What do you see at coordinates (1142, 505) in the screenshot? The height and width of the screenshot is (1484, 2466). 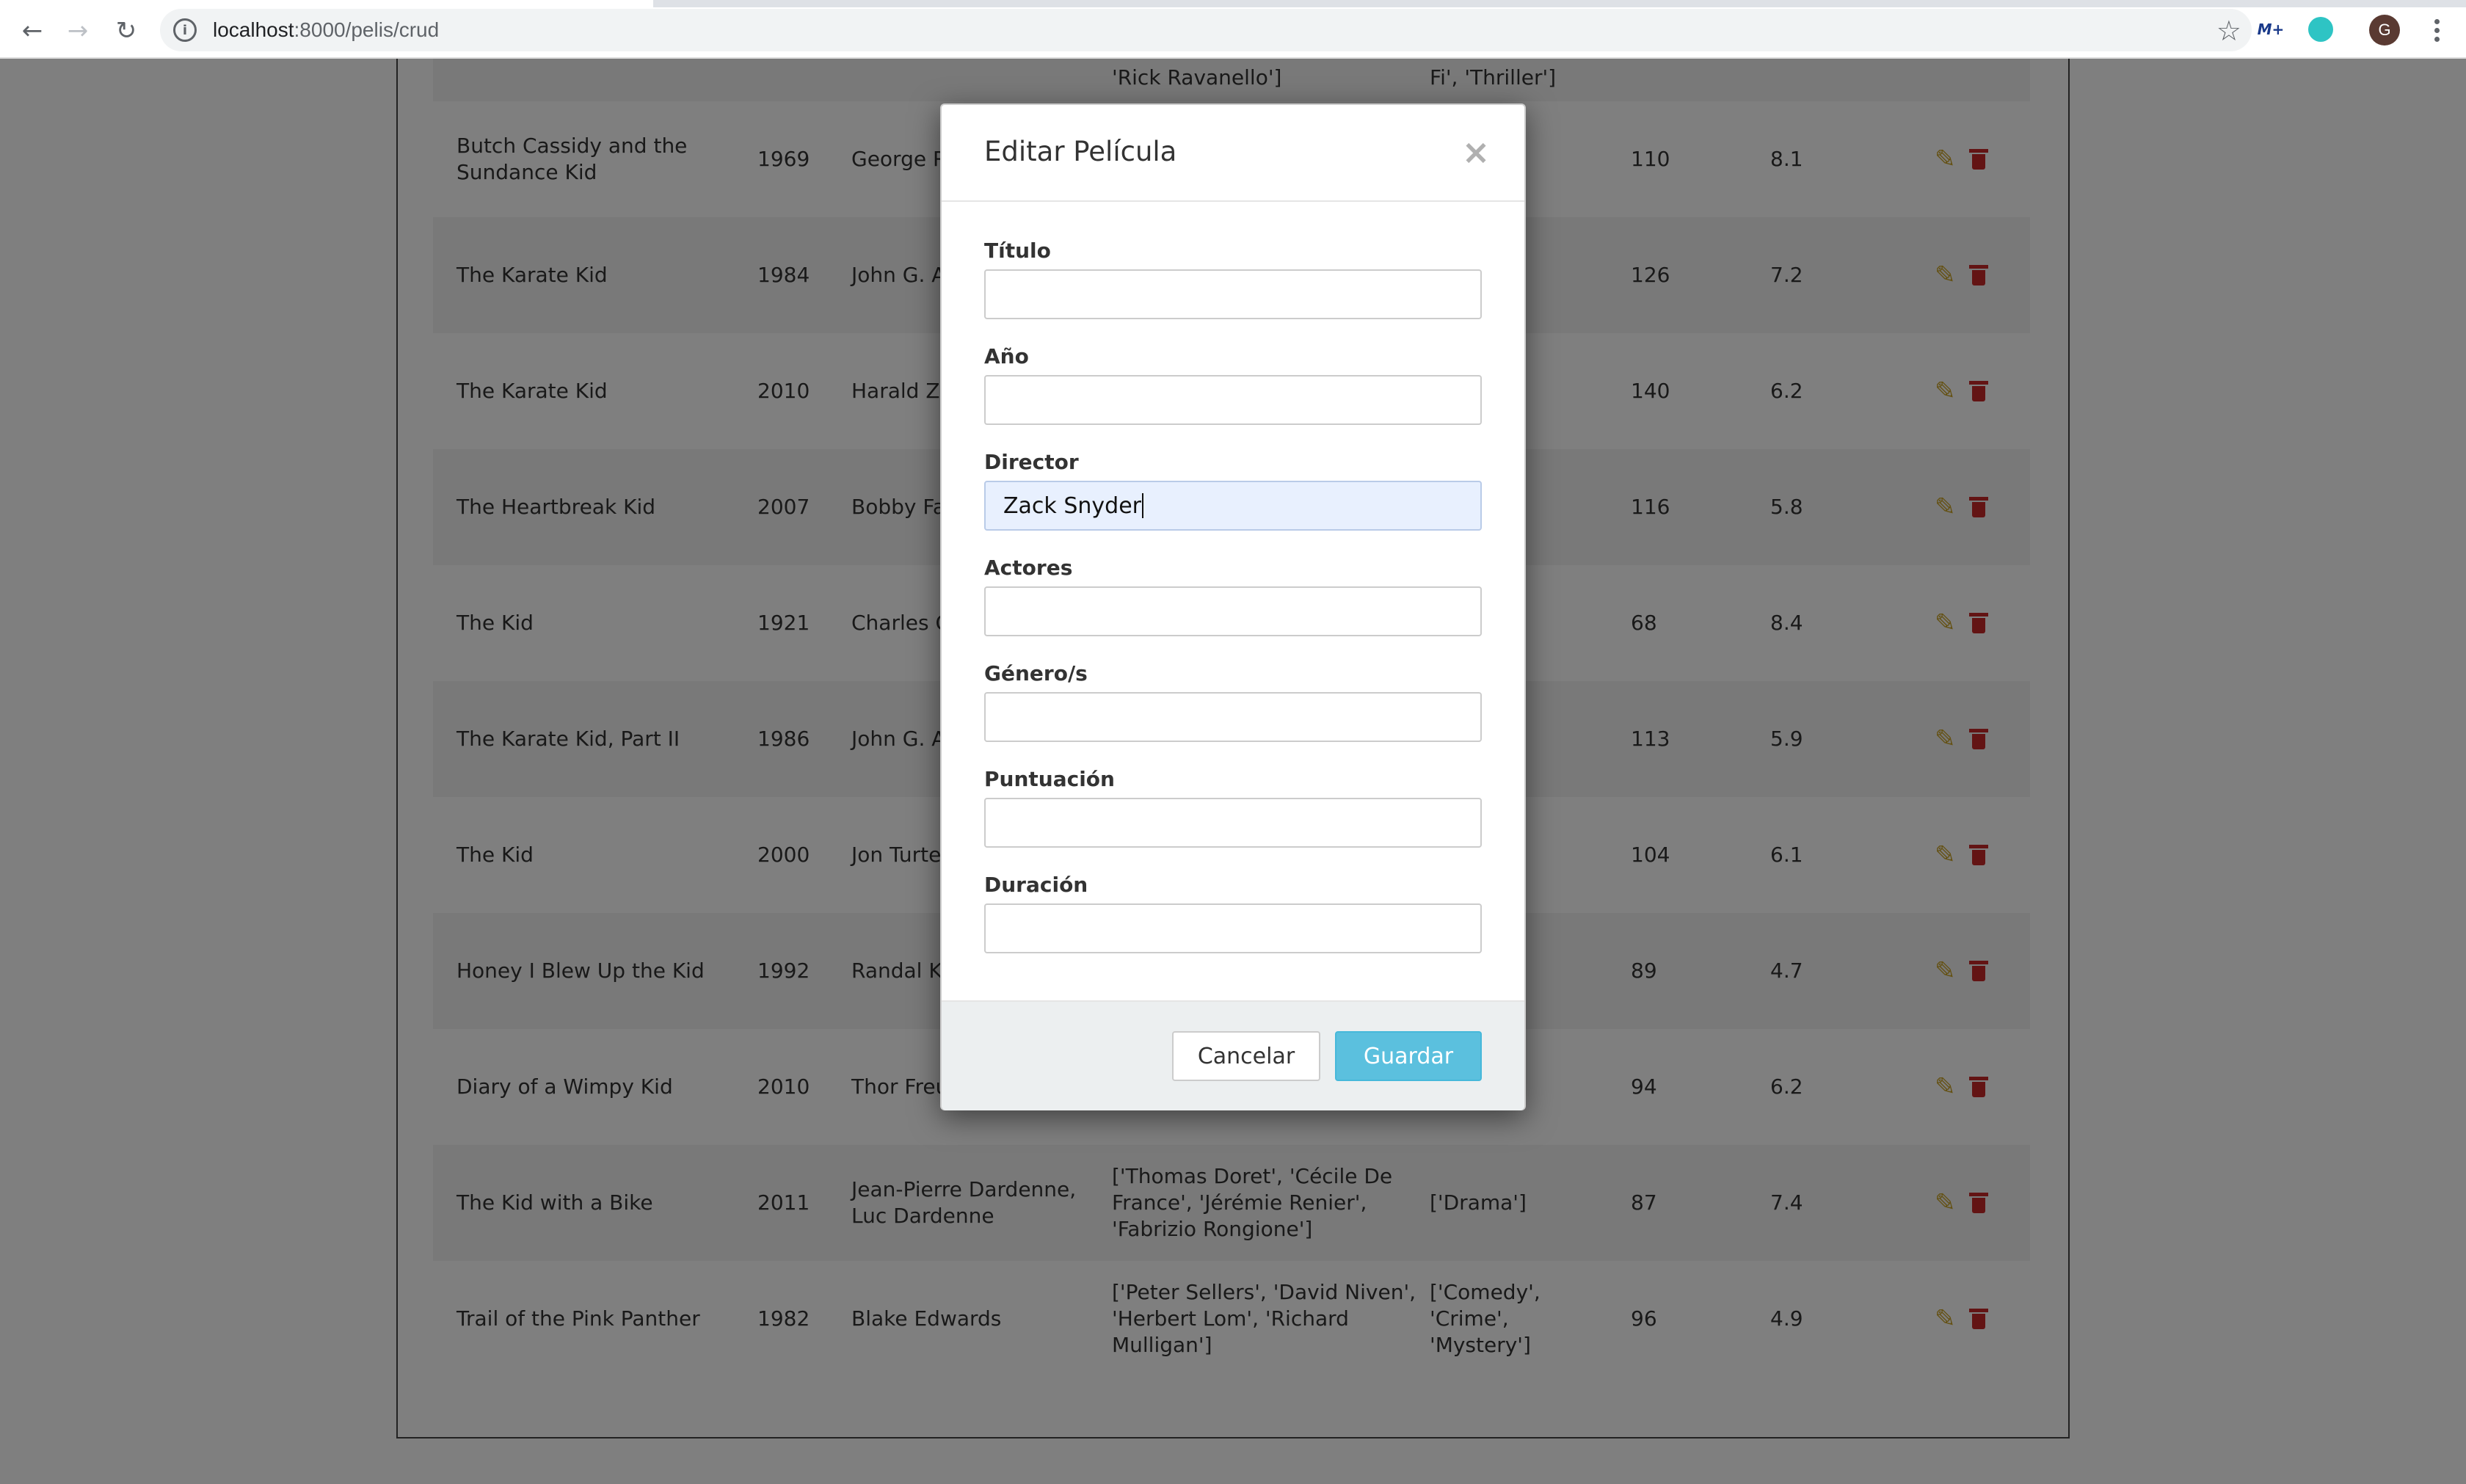 I see `text-caret` at bounding box center [1142, 505].